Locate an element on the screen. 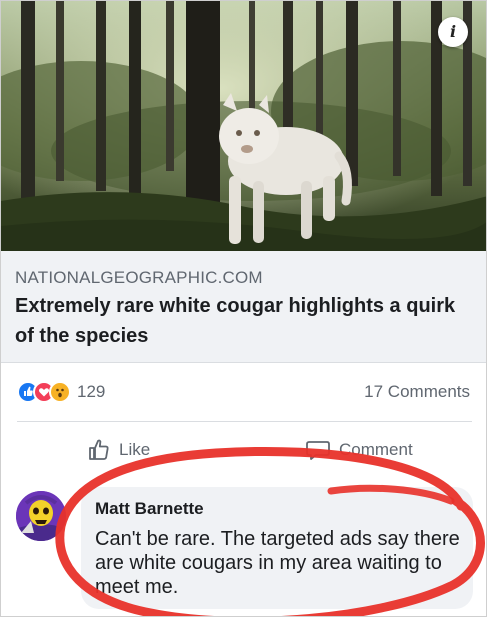  comment-author: Matt Barnette is located at coordinates (149, 509).